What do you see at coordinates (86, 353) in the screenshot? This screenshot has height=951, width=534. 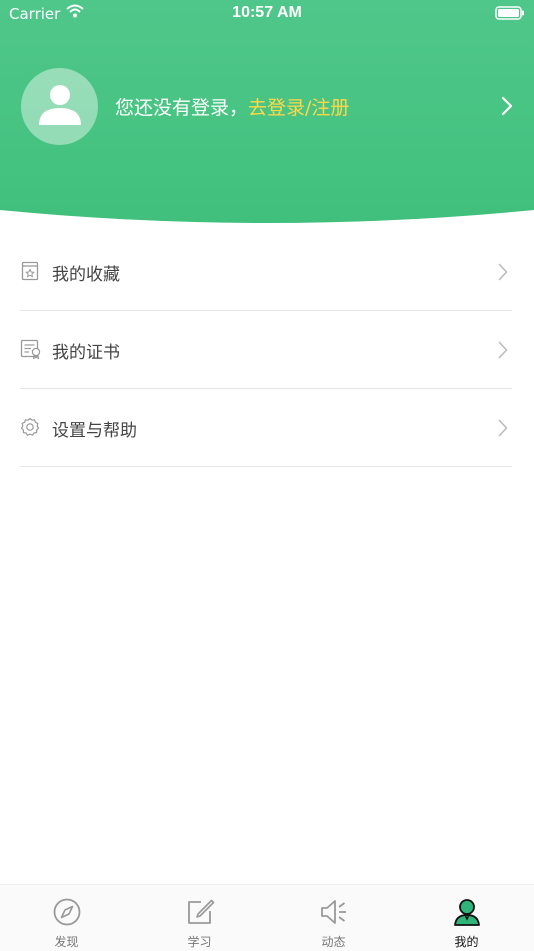 I see `menu-item-certificates-label: 我的证书` at bounding box center [86, 353].